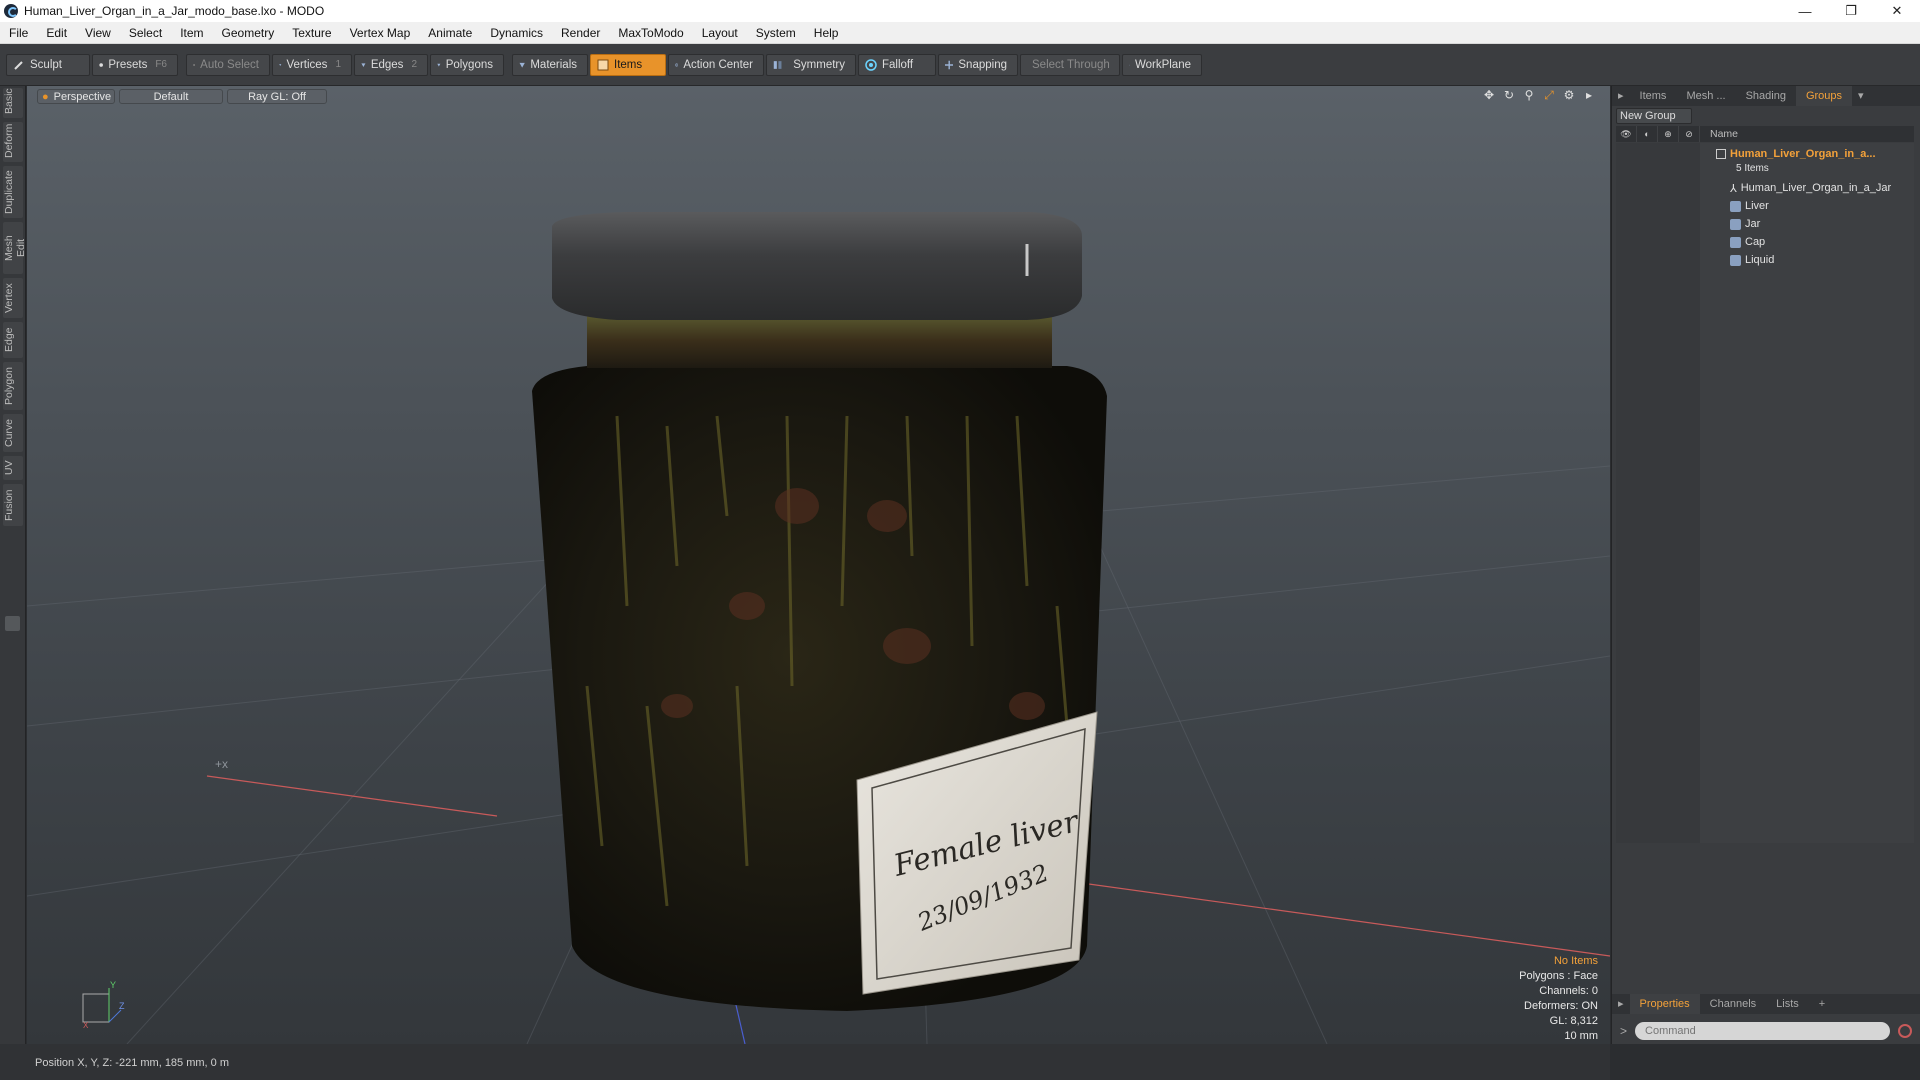 The height and width of the screenshot is (1080, 1920). Describe the element at coordinates (1824, 96) in the screenshot. I see `tab-groups: Groups` at that location.